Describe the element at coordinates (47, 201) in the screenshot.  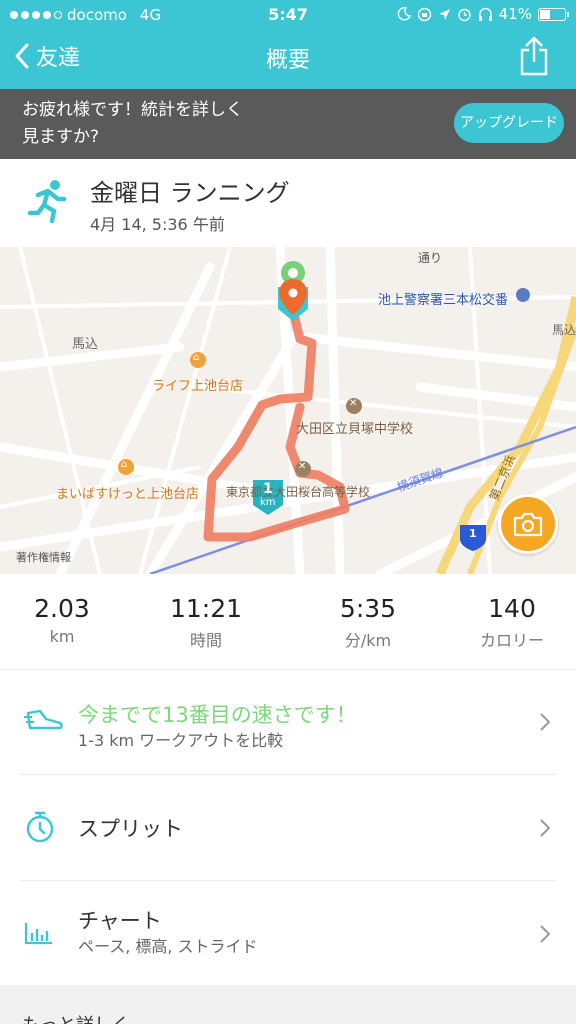
I see `running-icon` at that location.